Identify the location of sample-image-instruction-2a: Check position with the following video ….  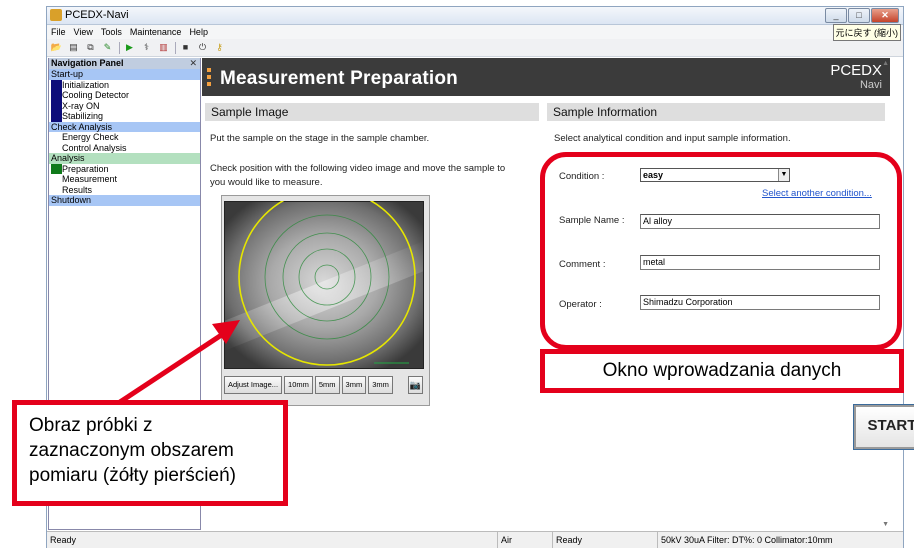
(358, 168).